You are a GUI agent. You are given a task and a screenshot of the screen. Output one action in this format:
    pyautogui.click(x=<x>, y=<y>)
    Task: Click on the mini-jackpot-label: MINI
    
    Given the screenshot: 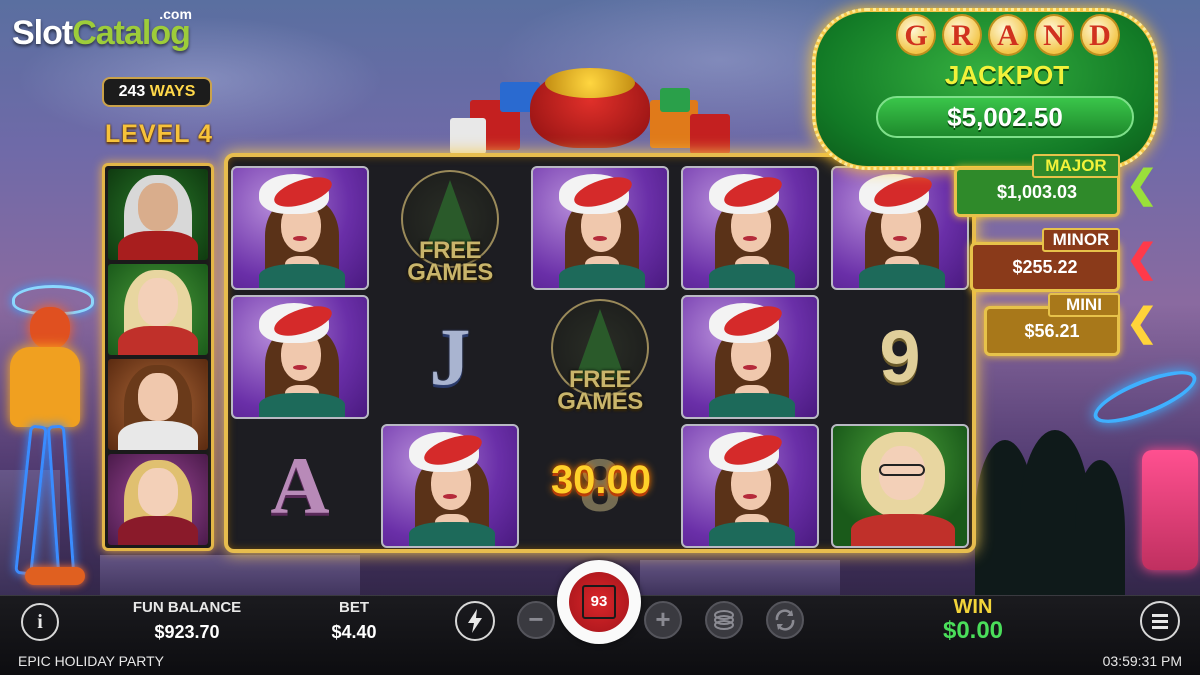 What is the action you would take?
    pyautogui.click(x=1084, y=305)
    